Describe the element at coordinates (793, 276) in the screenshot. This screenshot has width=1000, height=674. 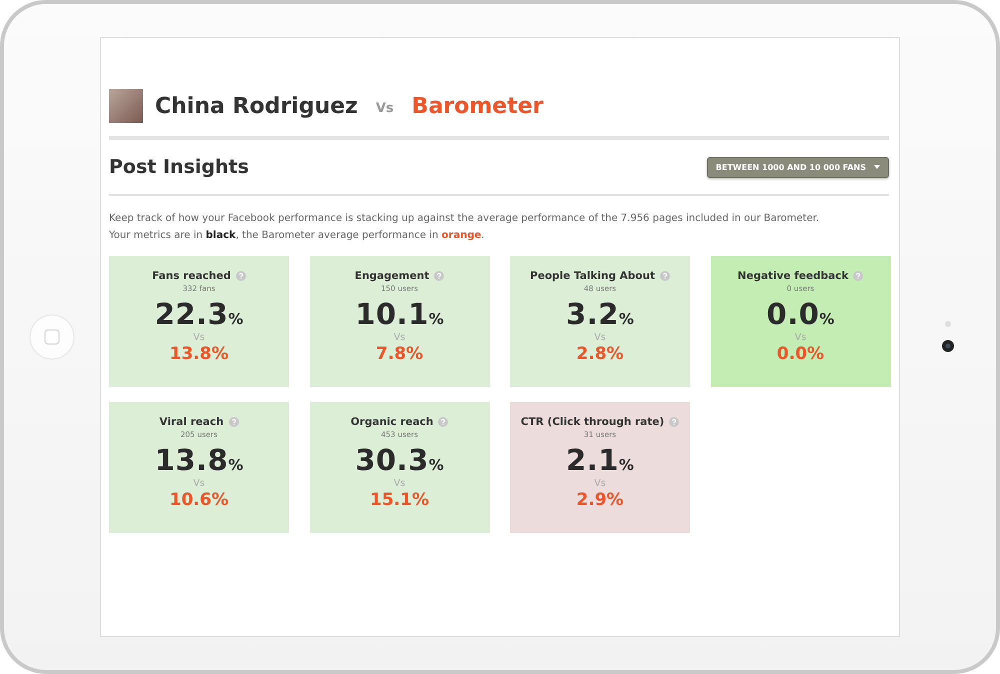
I see `metric-title: Negative feedback` at that location.